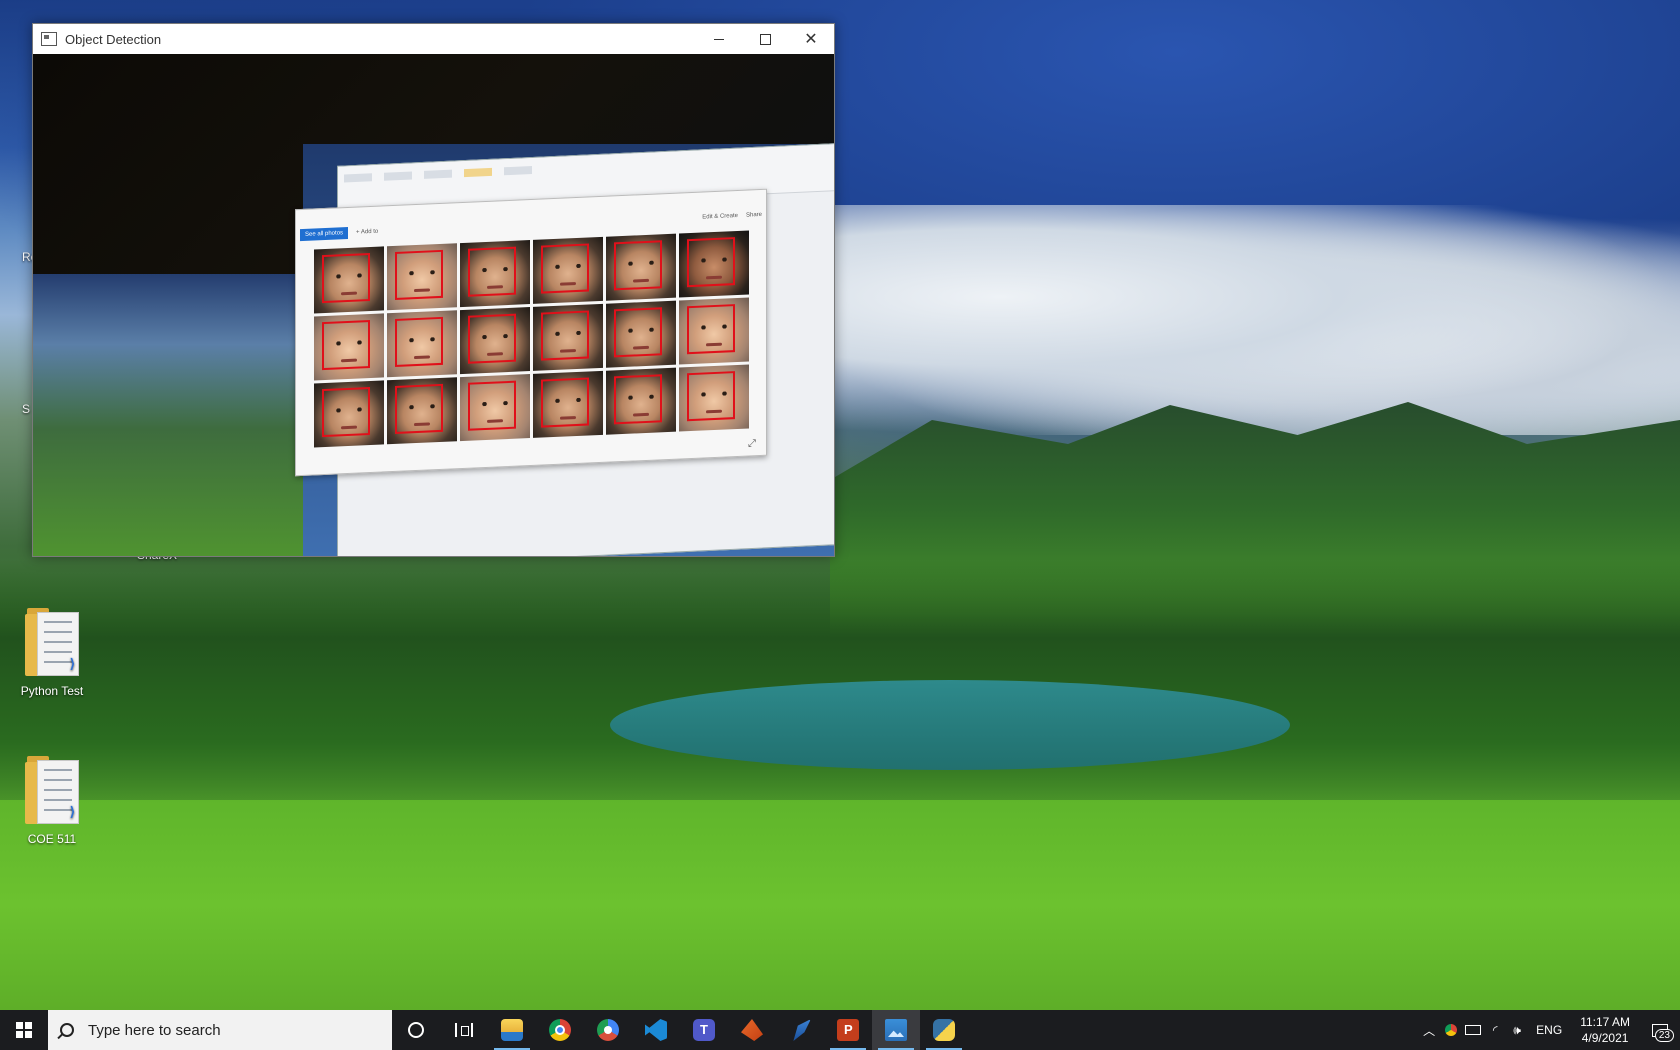  I want to click on clock: 11:17 AM 4/9/2021, so click(1605, 1030).